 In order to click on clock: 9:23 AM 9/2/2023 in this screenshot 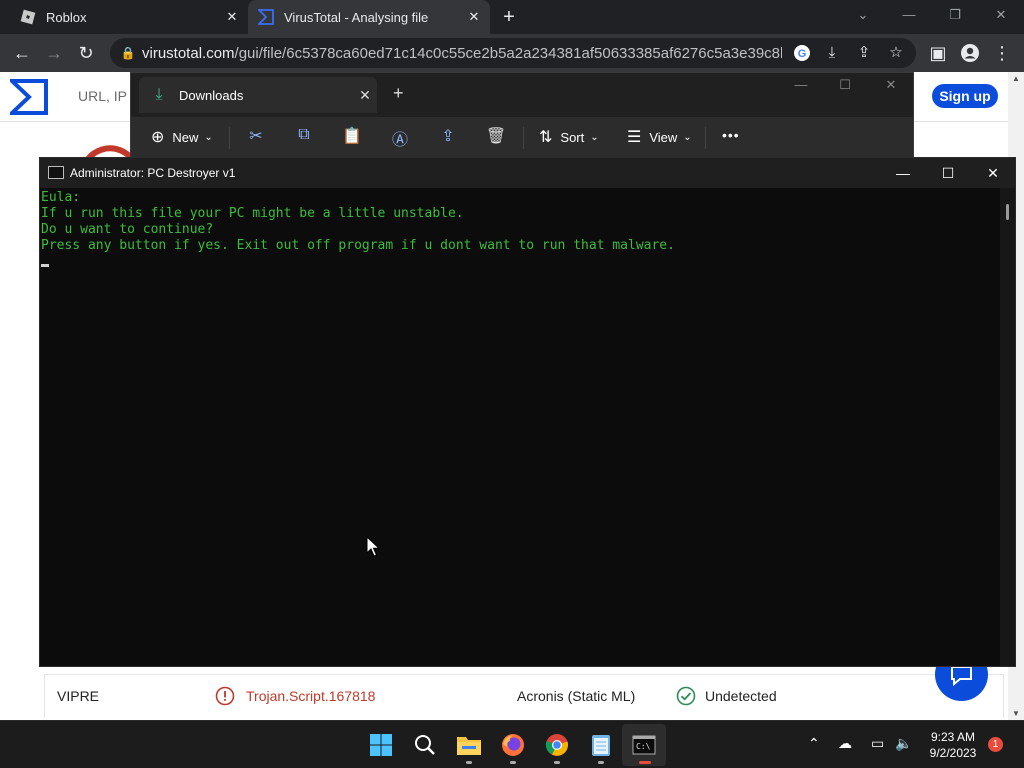, I will do `click(953, 745)`.